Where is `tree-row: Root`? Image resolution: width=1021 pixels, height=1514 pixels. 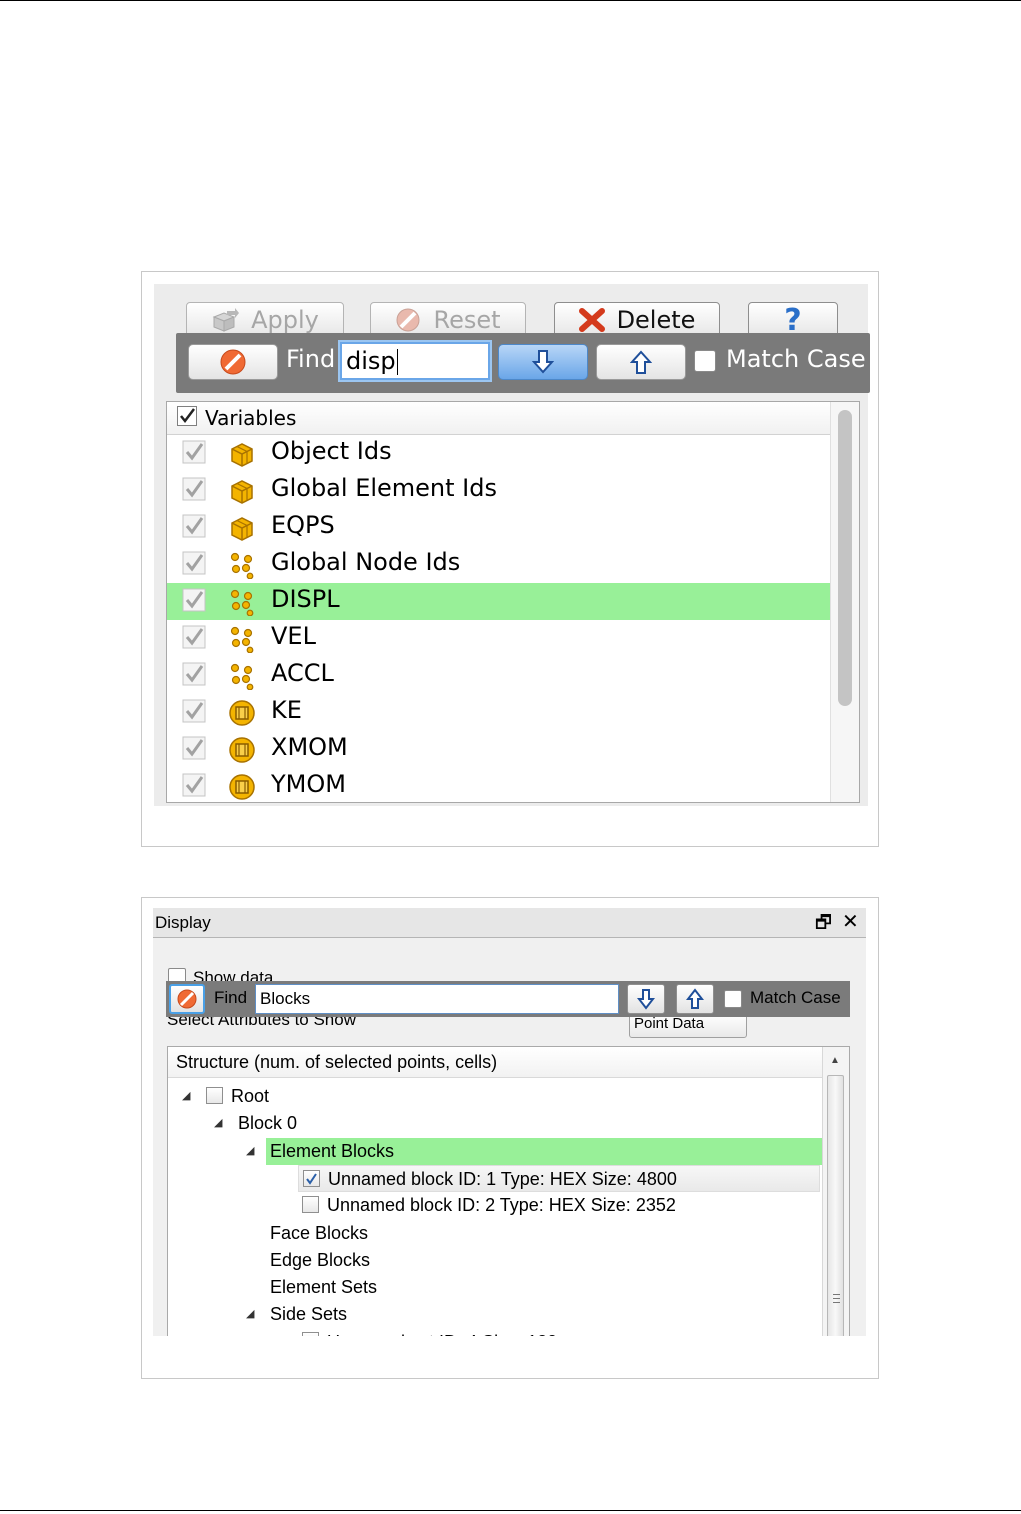 tree-row: Root is located at coordinates (235, 1096).